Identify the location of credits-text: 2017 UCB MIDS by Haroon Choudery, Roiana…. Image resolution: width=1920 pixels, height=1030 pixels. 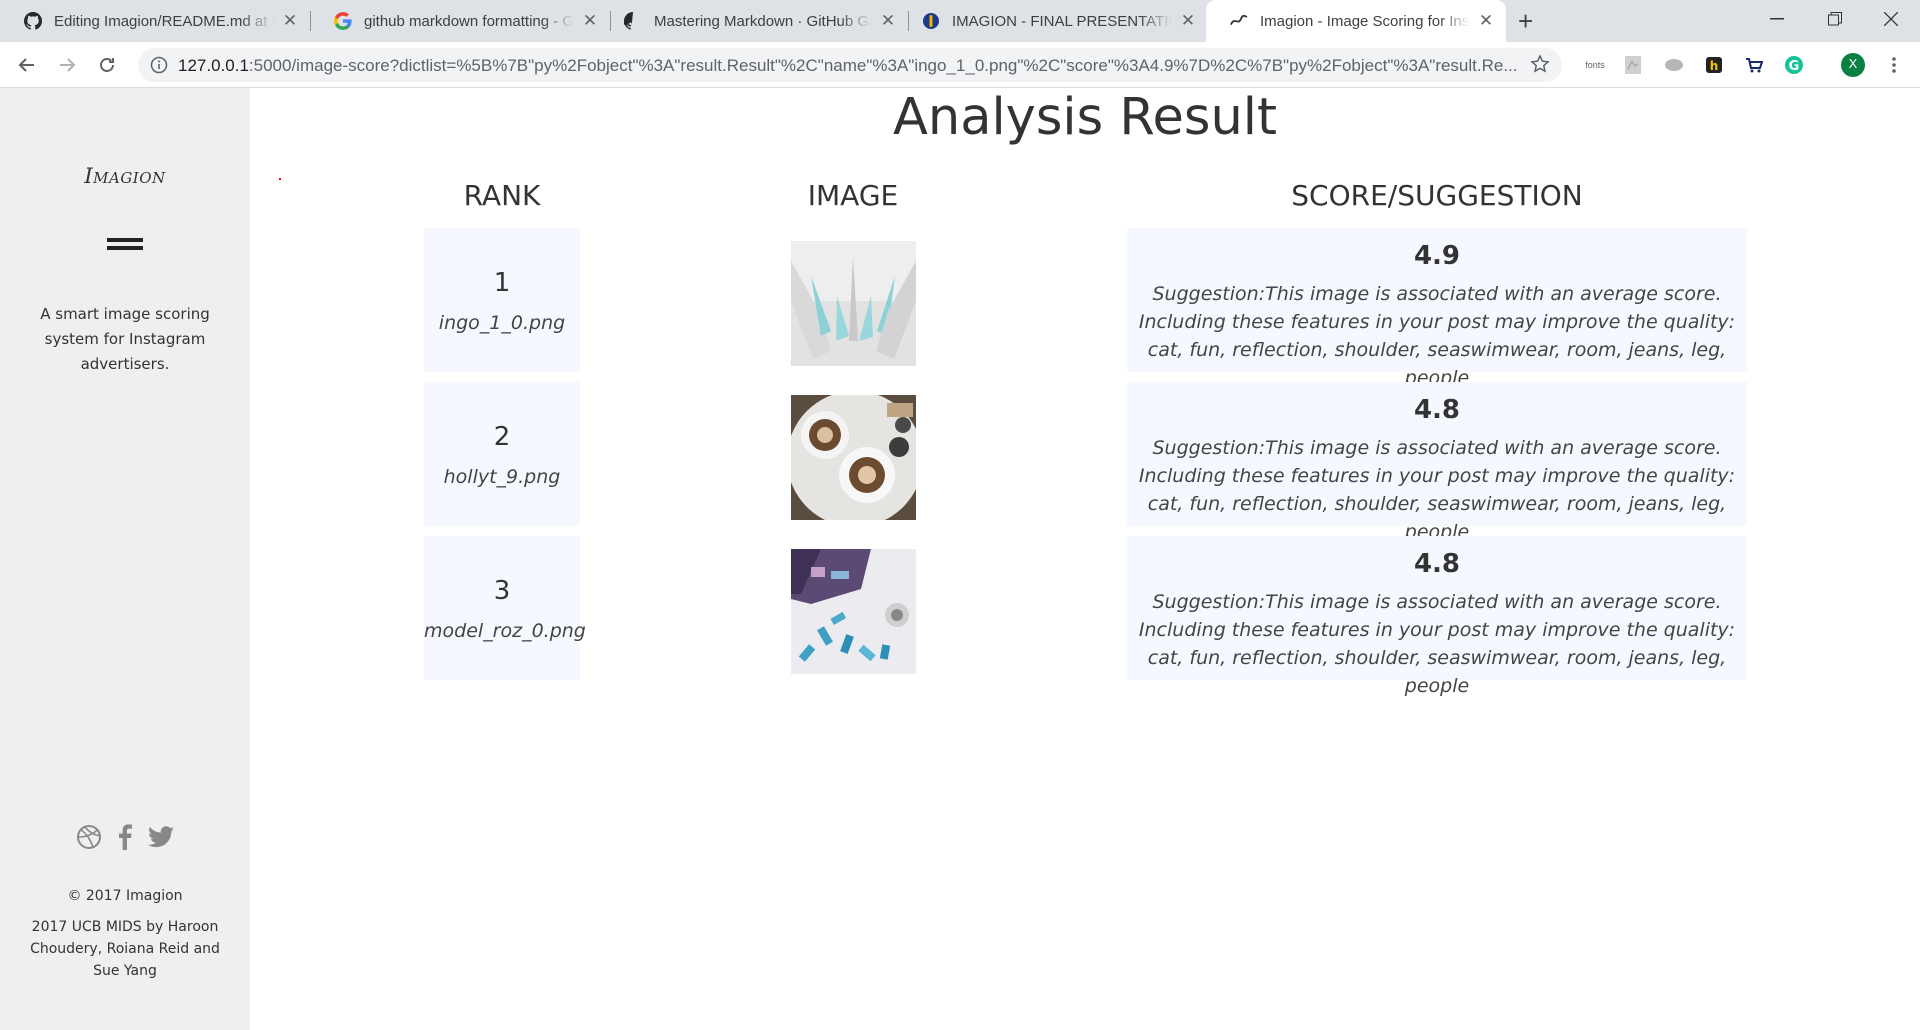
(125, 949).